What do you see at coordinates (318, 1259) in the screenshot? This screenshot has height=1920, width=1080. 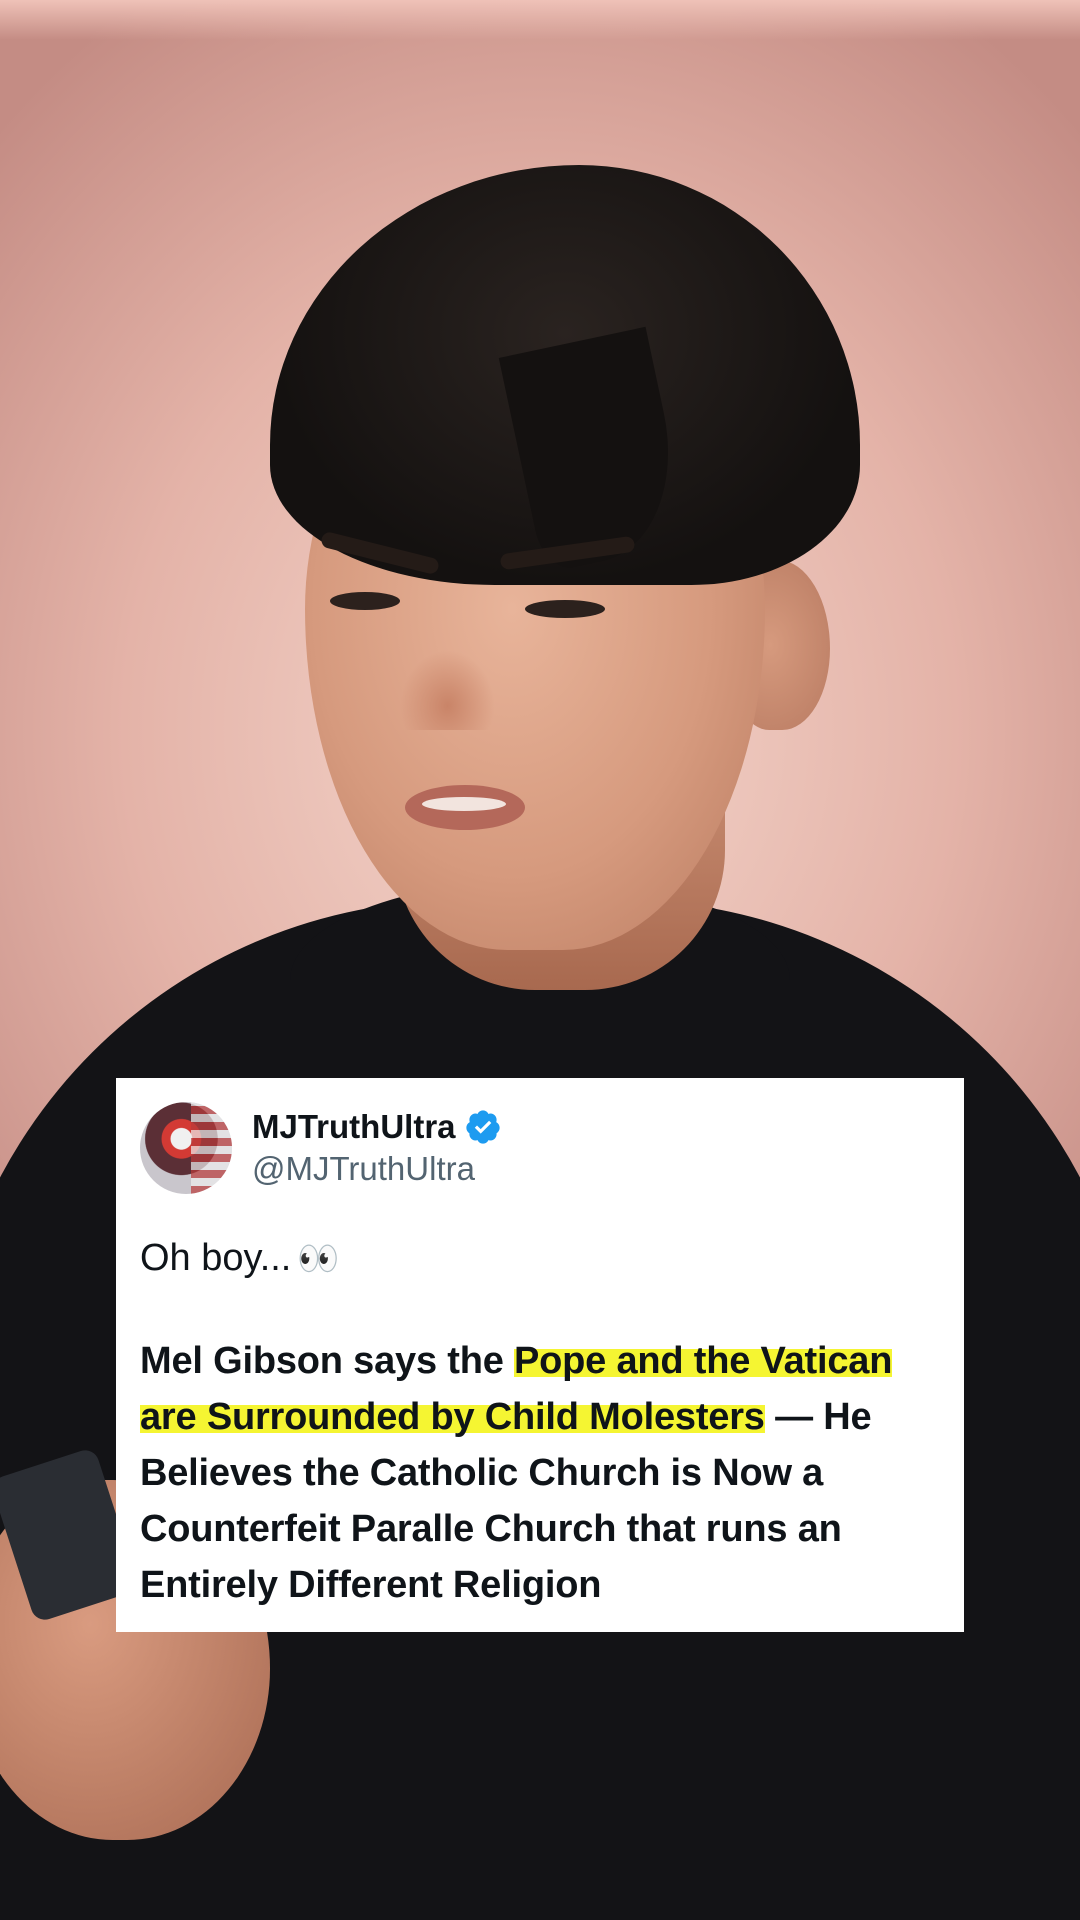 I see `eyes-emoji-icon: 👀` at bounding box center [318, 1259].